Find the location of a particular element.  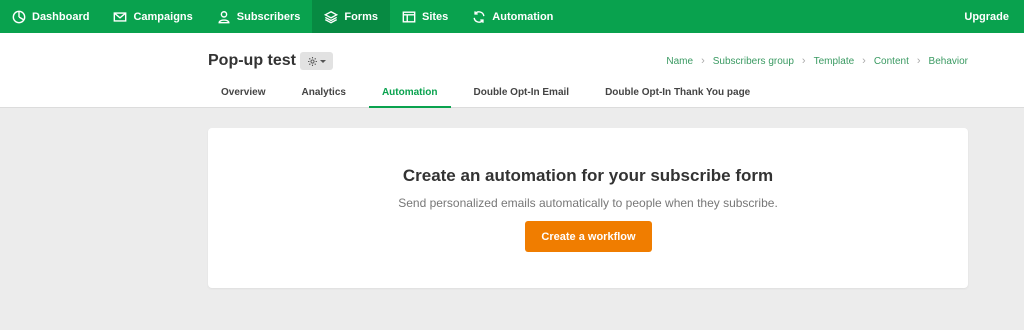

create-workflow-button: Create a workflow is located at coordinates (588, 236).